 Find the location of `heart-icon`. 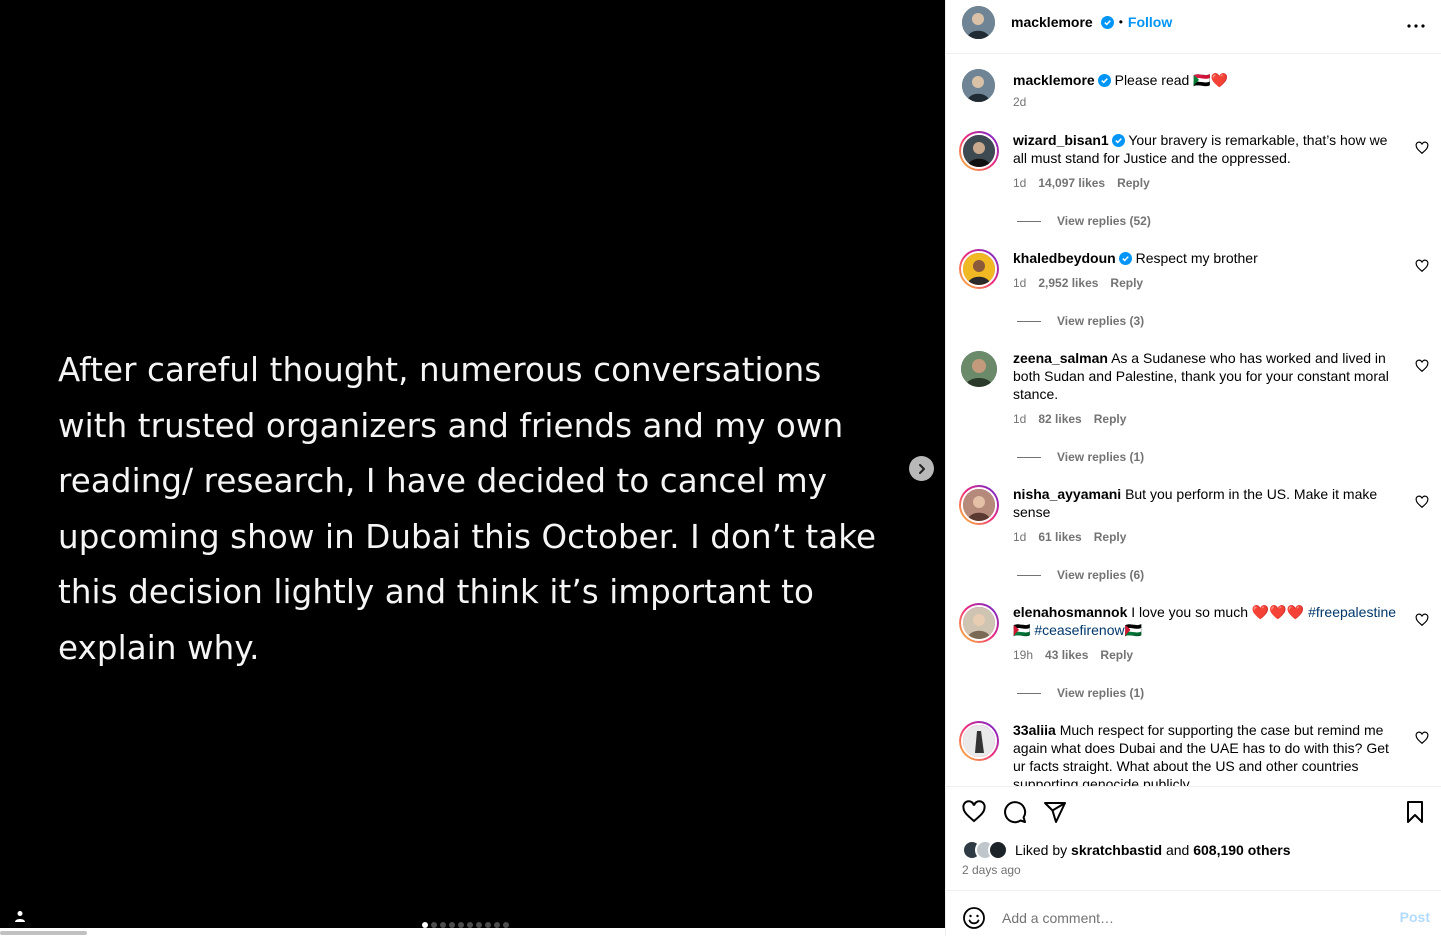

heart-icon is located at coordinates (974, 812).